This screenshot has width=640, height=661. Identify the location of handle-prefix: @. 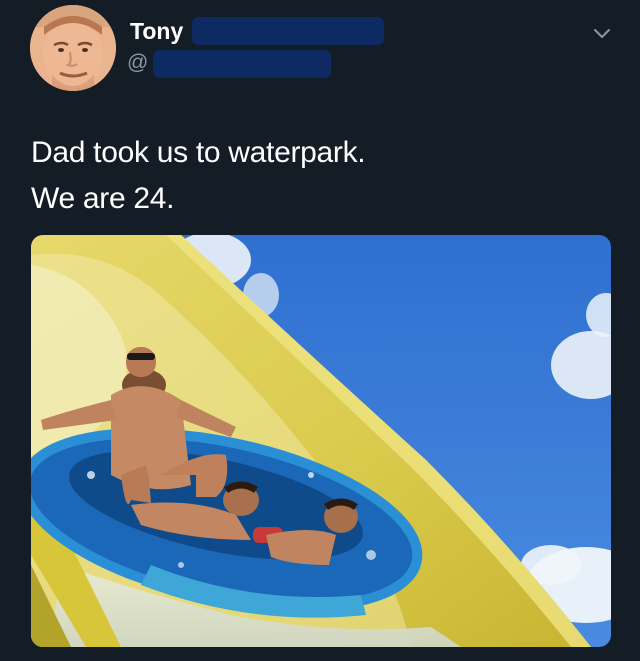
(137, 63).